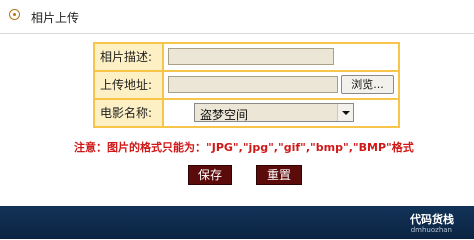  What do you see at coordinates (210, 175) in the screenshot?
I see `save-button: 保存` at bounding box center [210, 175].